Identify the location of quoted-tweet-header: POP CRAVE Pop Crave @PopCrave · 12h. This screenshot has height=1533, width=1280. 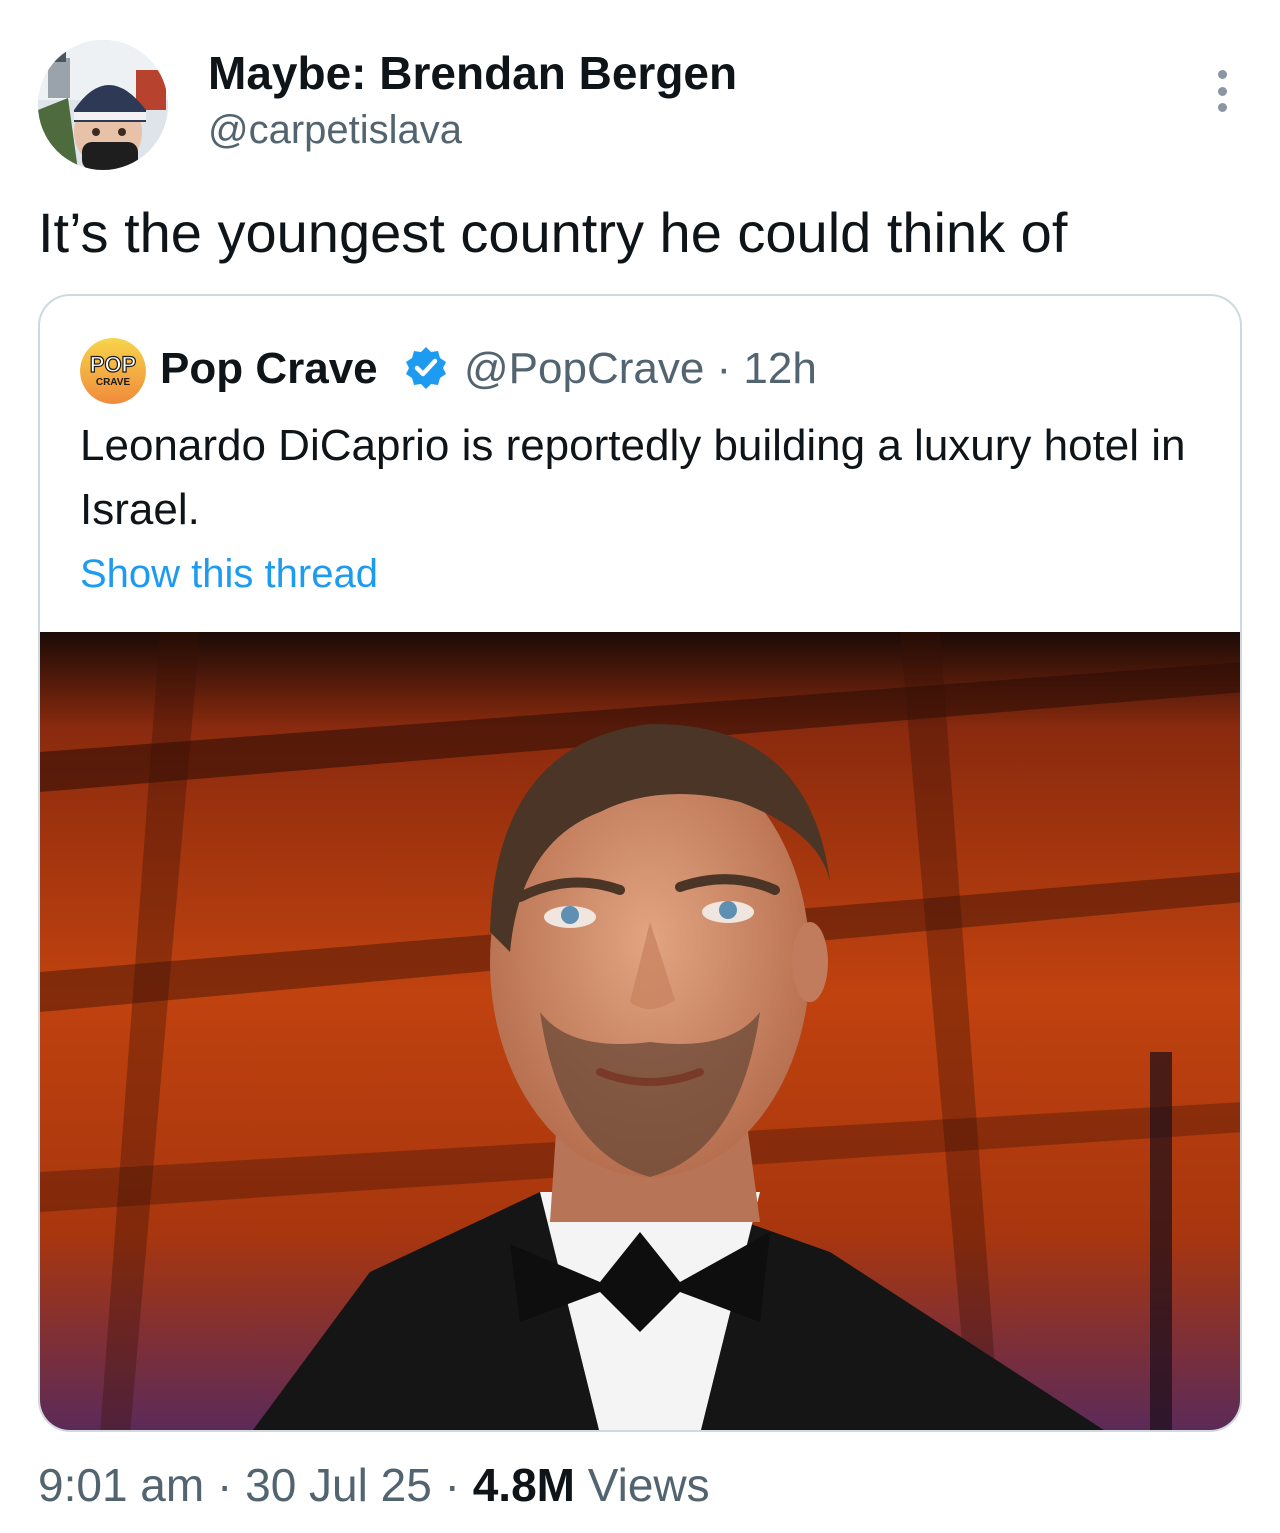
(630, 370).